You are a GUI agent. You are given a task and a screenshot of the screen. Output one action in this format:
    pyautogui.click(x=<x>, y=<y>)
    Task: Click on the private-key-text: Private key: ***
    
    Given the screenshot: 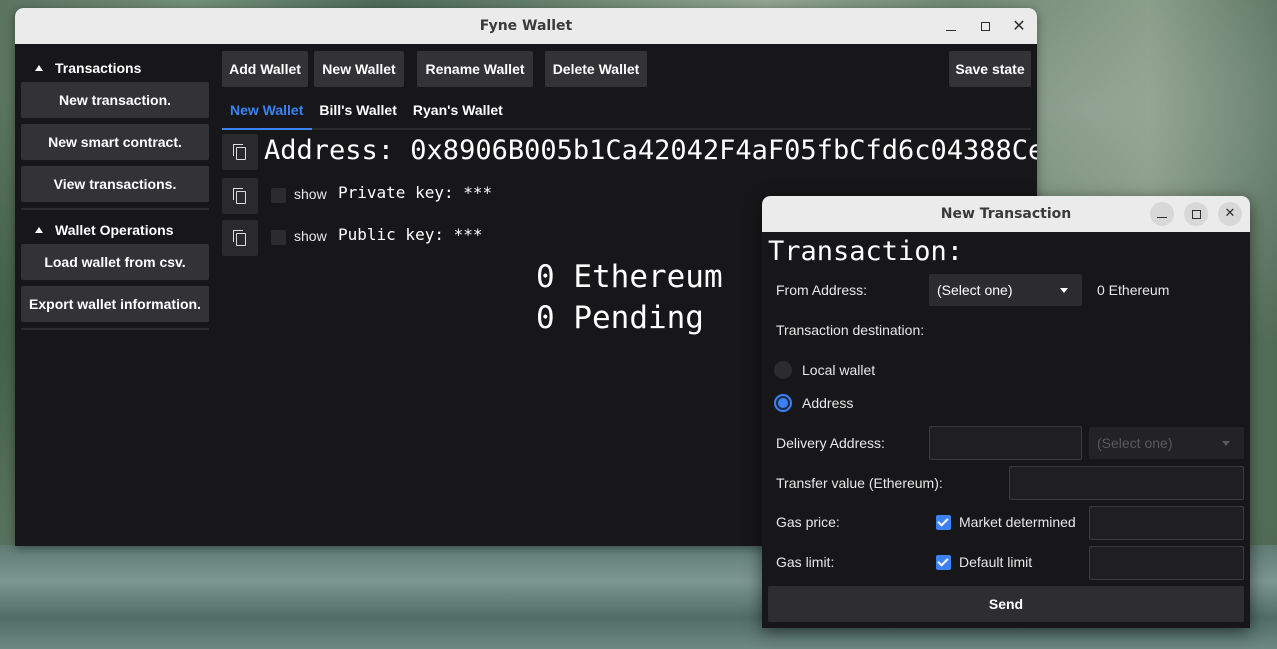 What is the action you would take?
    pyautogui.click(x=415, y=192)
    